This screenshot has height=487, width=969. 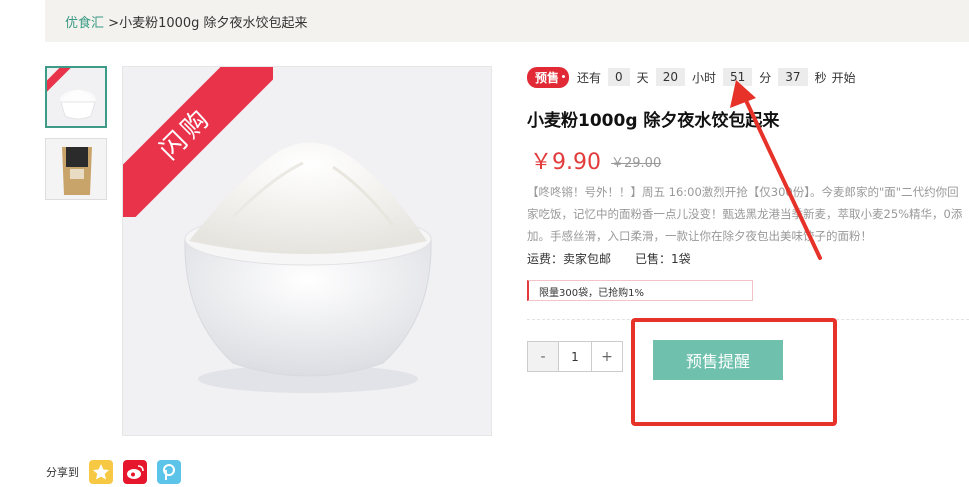 I want to click on countdown-seconds-unit: 秒, so click(x=820, y=77).